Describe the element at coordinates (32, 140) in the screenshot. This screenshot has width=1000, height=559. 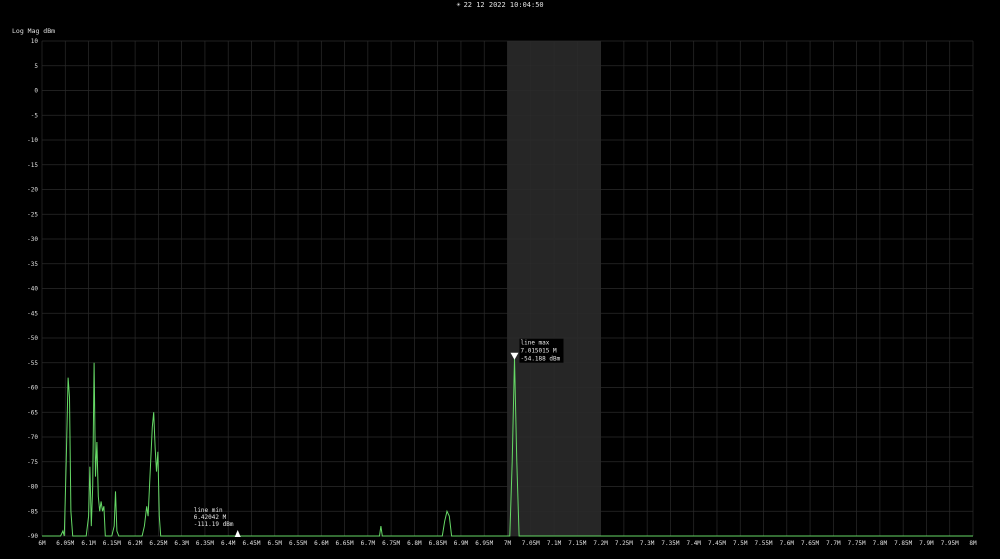
I see `y-tick-label: -10` at that location.